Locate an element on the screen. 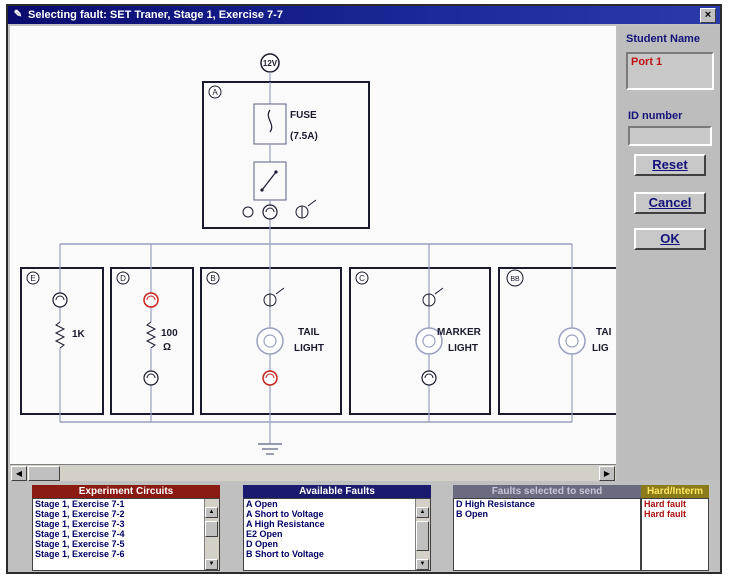  switch-symbol is located at coordinates (270, 181).